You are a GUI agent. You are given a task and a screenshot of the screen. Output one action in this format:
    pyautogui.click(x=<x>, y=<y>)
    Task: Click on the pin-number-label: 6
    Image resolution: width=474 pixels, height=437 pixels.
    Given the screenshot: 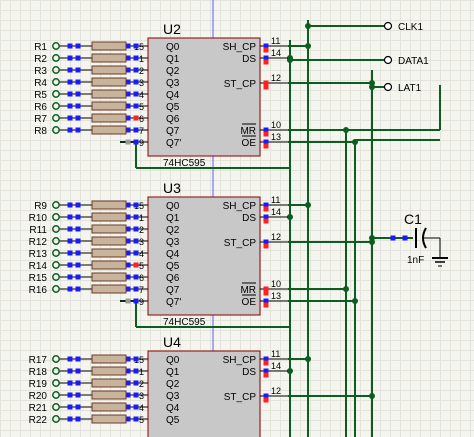 What is the action you would take?
    pyautogui.click(x=141, y=119)
    